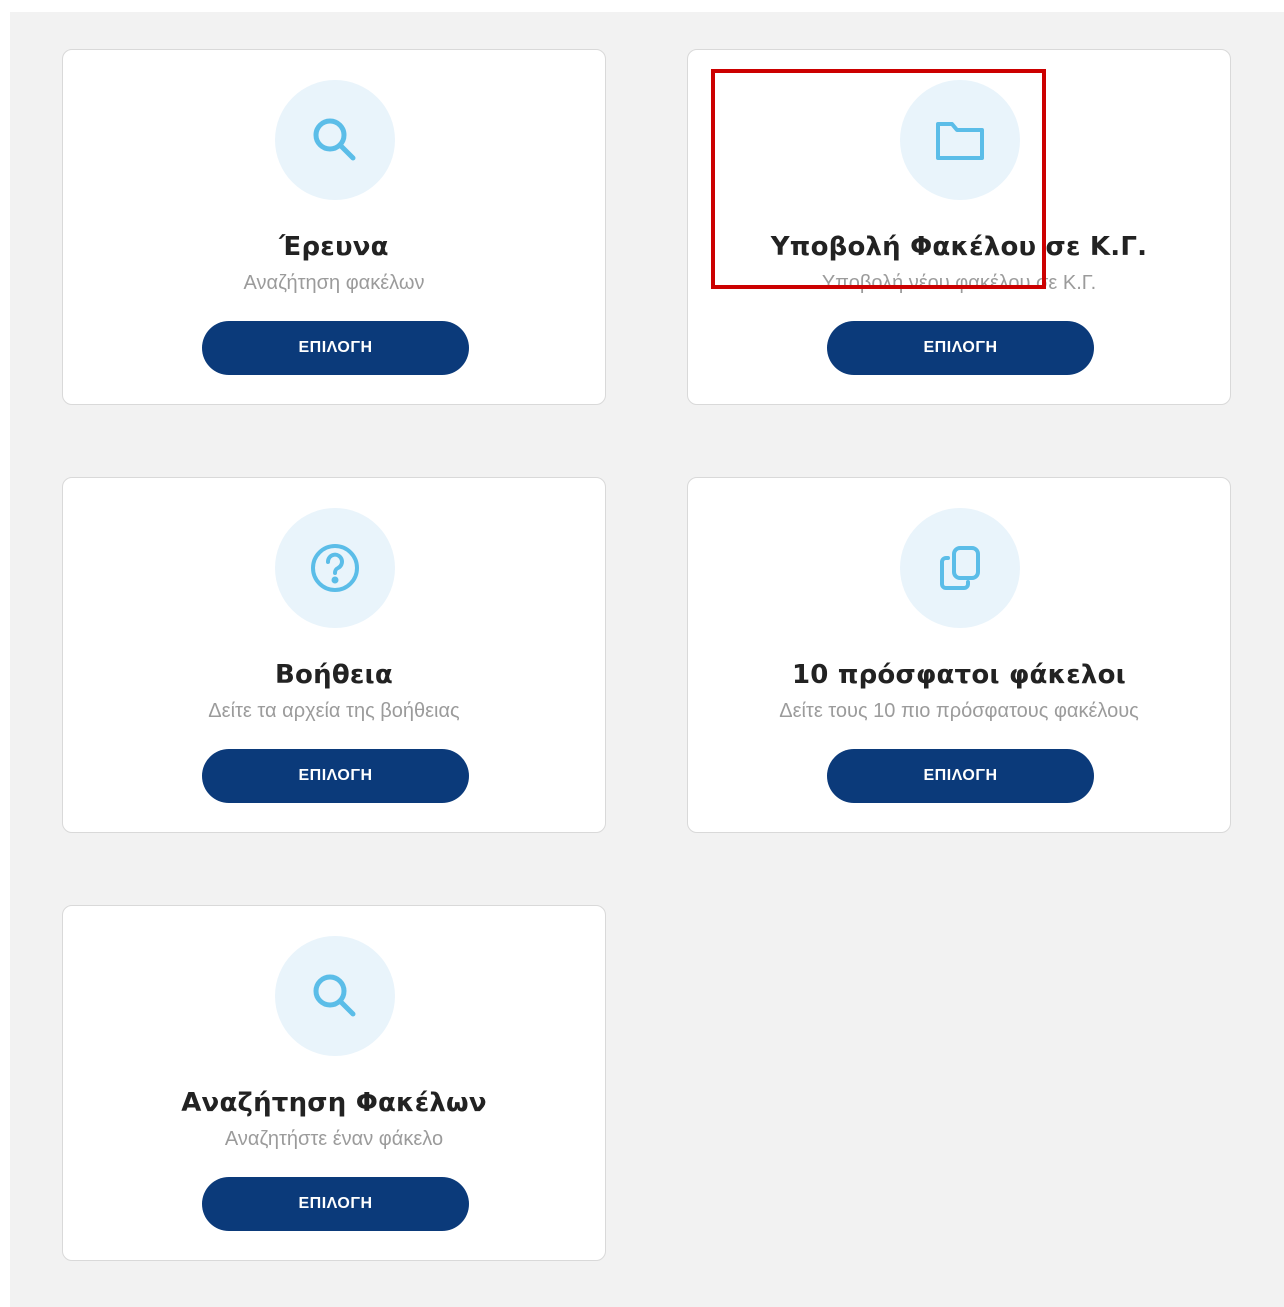  What do you see at coordinates (334, 247) in the screenshot?
I see `card-title: Έρευνα` at bounding box center [334, 247].